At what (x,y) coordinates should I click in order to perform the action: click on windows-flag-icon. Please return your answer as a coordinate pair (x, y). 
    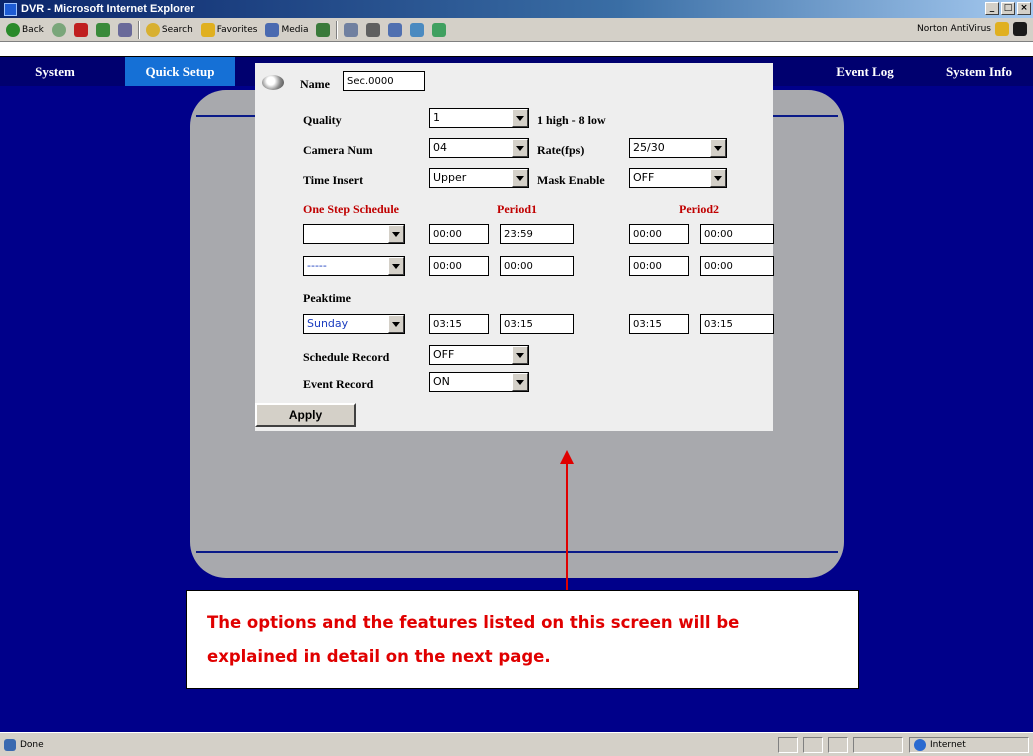
    Looking at the image, I should click on (1020, 29).